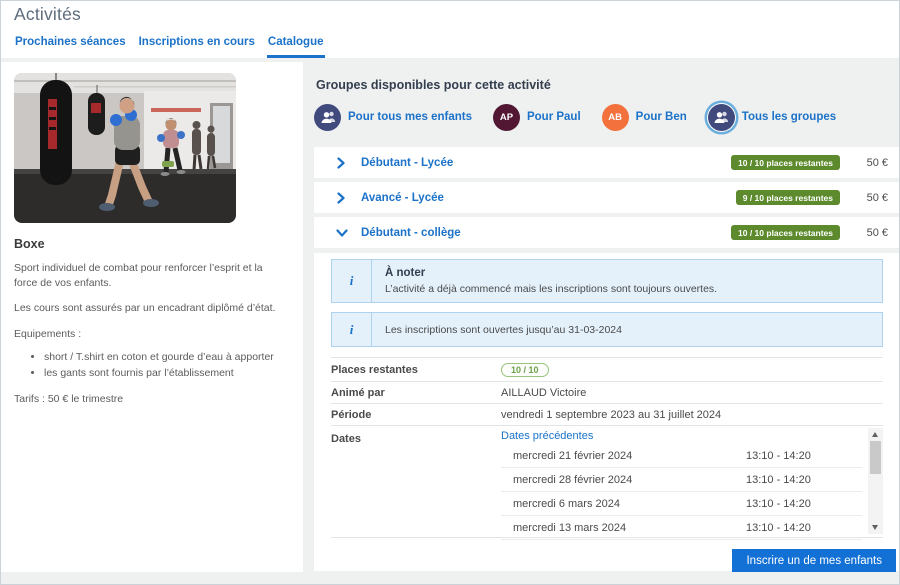 Image resolution: width=900 pixels, height=585 pixels. What do you see at coordinates (411, 232) in the screenshot?
I see `group-name: Débutant - collège` at bounding box center [411, 232].